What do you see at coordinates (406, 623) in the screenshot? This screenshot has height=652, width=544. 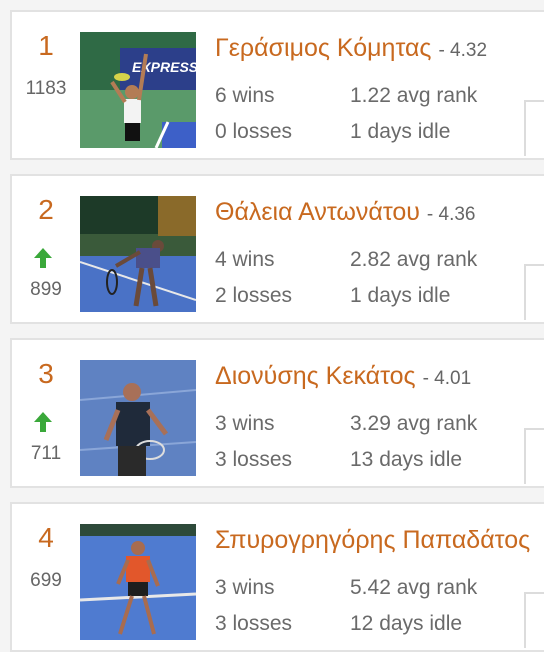 I see `days-idle: 12 days idle` at bounding box center [406, 623].